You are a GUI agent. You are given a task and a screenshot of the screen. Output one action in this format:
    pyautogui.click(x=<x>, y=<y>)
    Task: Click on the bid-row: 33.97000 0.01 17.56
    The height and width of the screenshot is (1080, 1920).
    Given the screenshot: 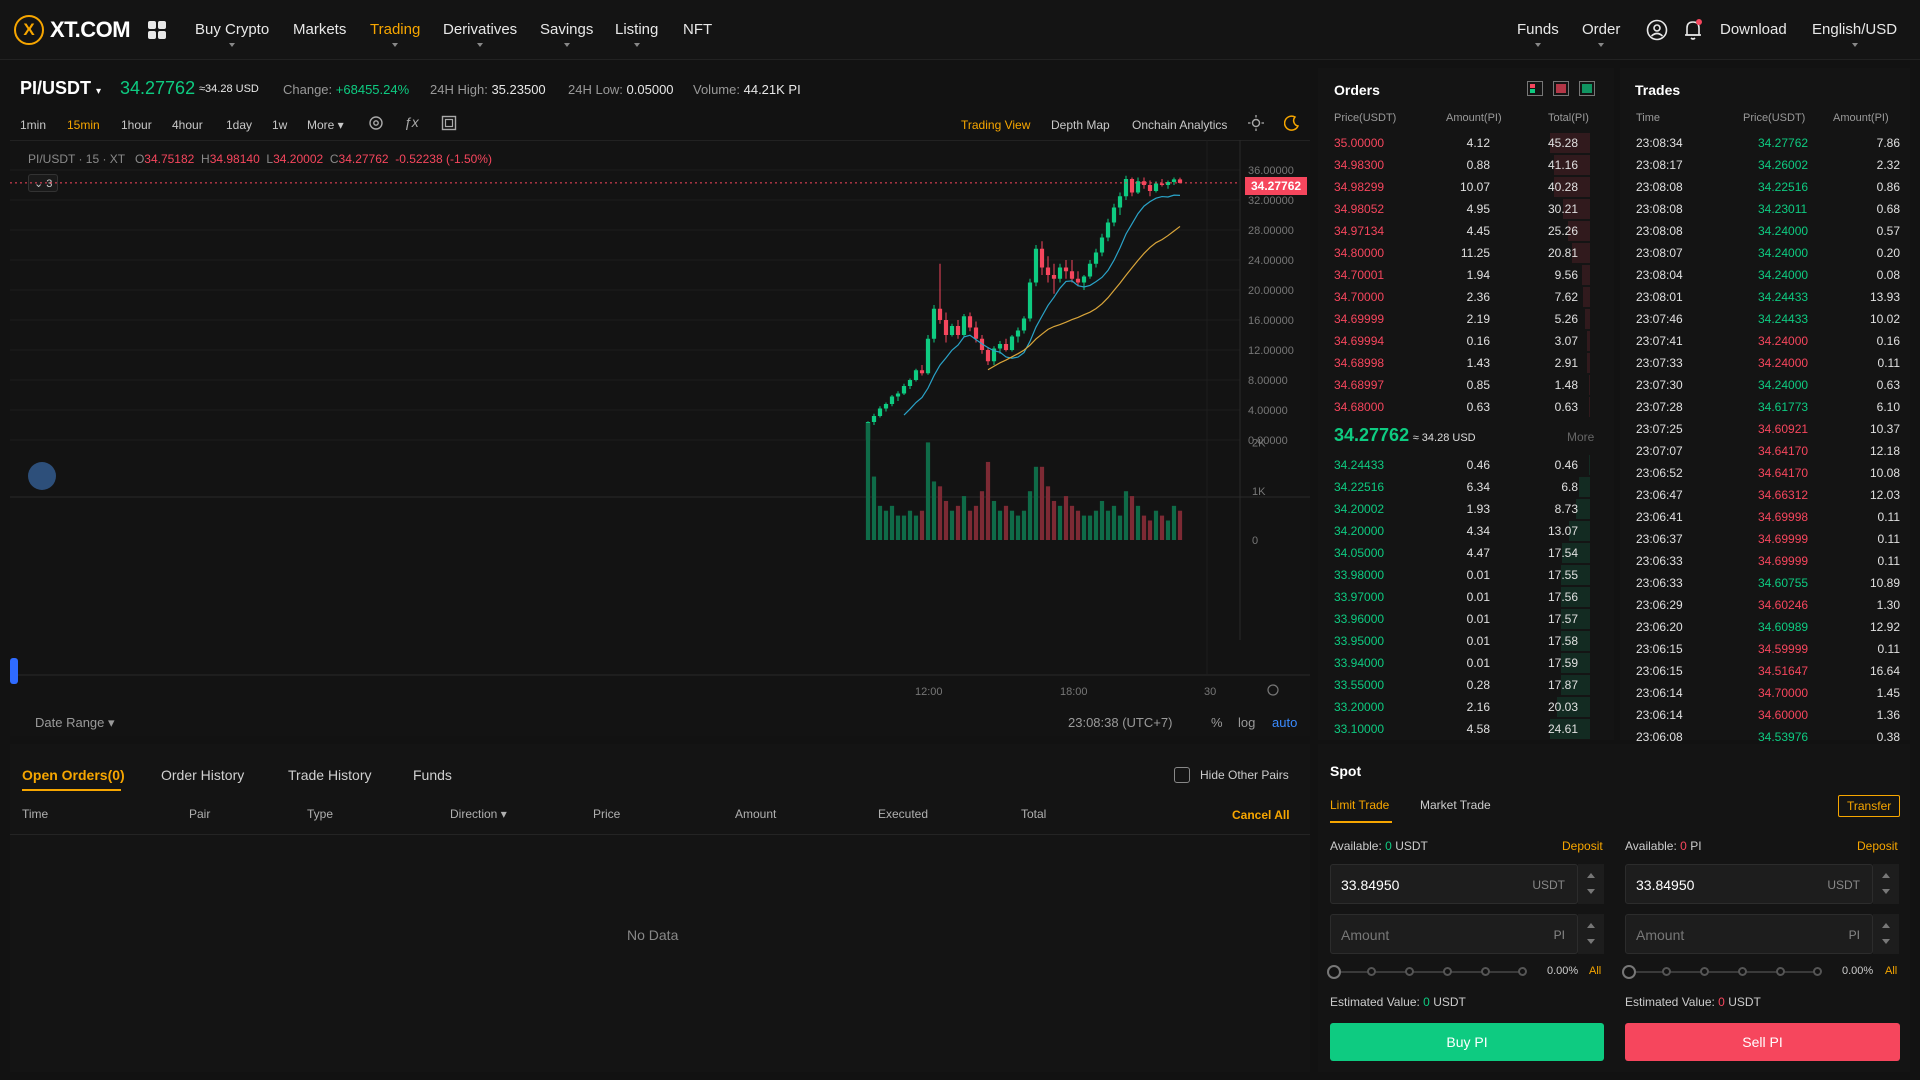 What is the action you would take?
    pyautogui.click(x=1460, y=597)
    